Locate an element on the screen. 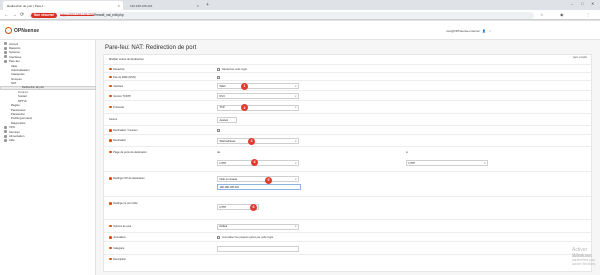  label-text: Rediriger le port cible is located at coordinates (125, 203).